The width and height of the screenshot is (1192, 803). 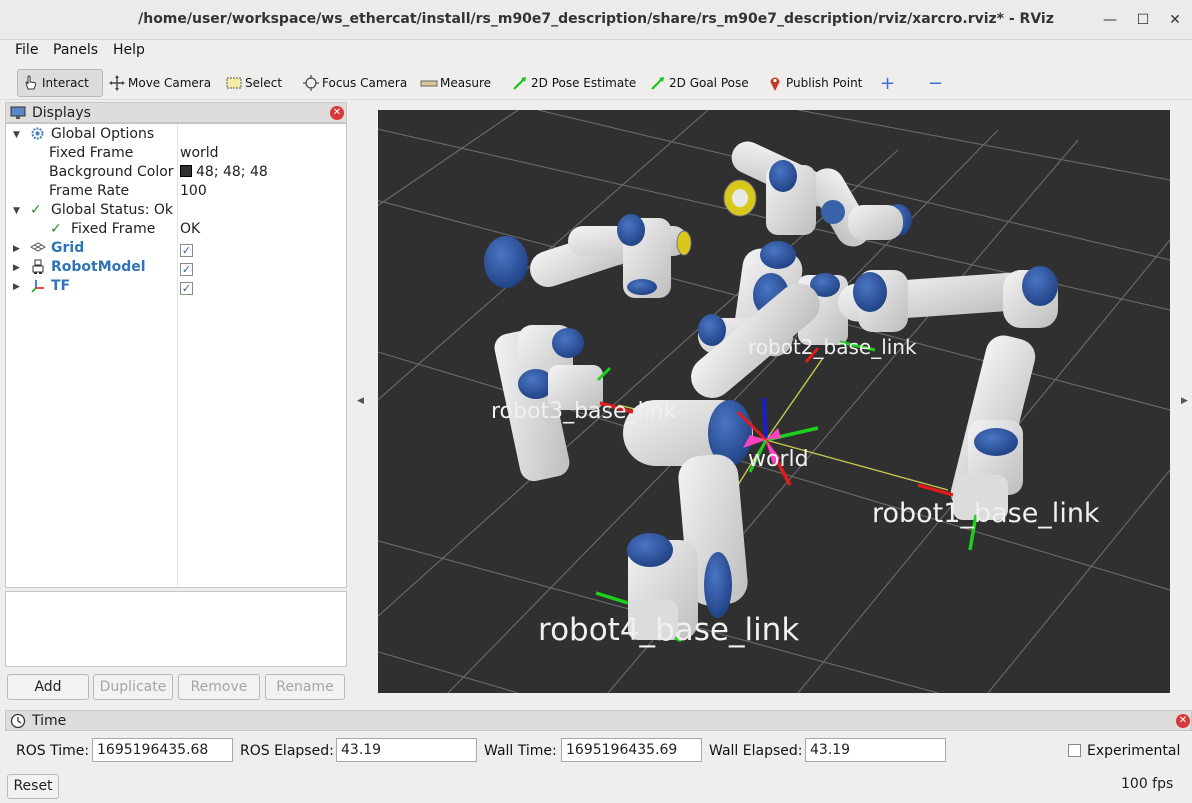 I want to click on fps-readout: 100 fps, so click(x=1147, y=784).